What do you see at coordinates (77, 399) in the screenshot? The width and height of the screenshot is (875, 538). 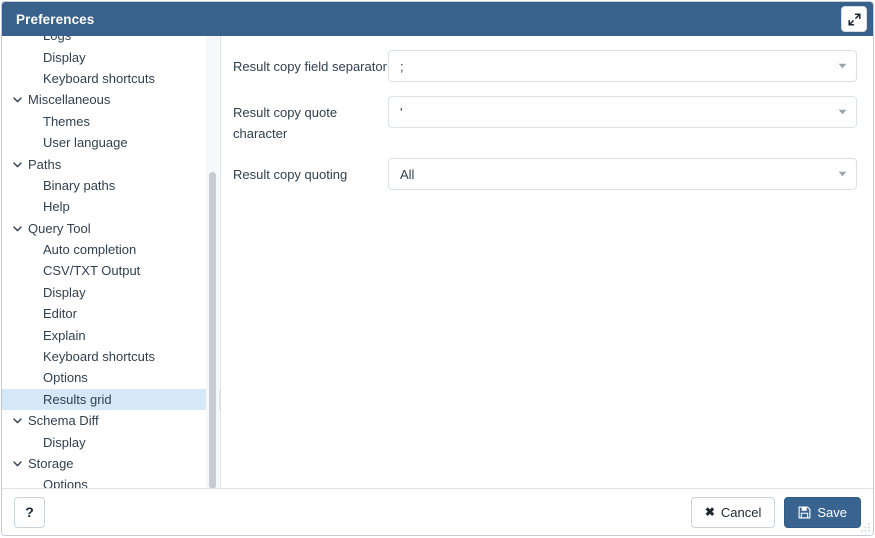 I see `sidebar-item-label: Results grid` at bounding box center [77, 399].